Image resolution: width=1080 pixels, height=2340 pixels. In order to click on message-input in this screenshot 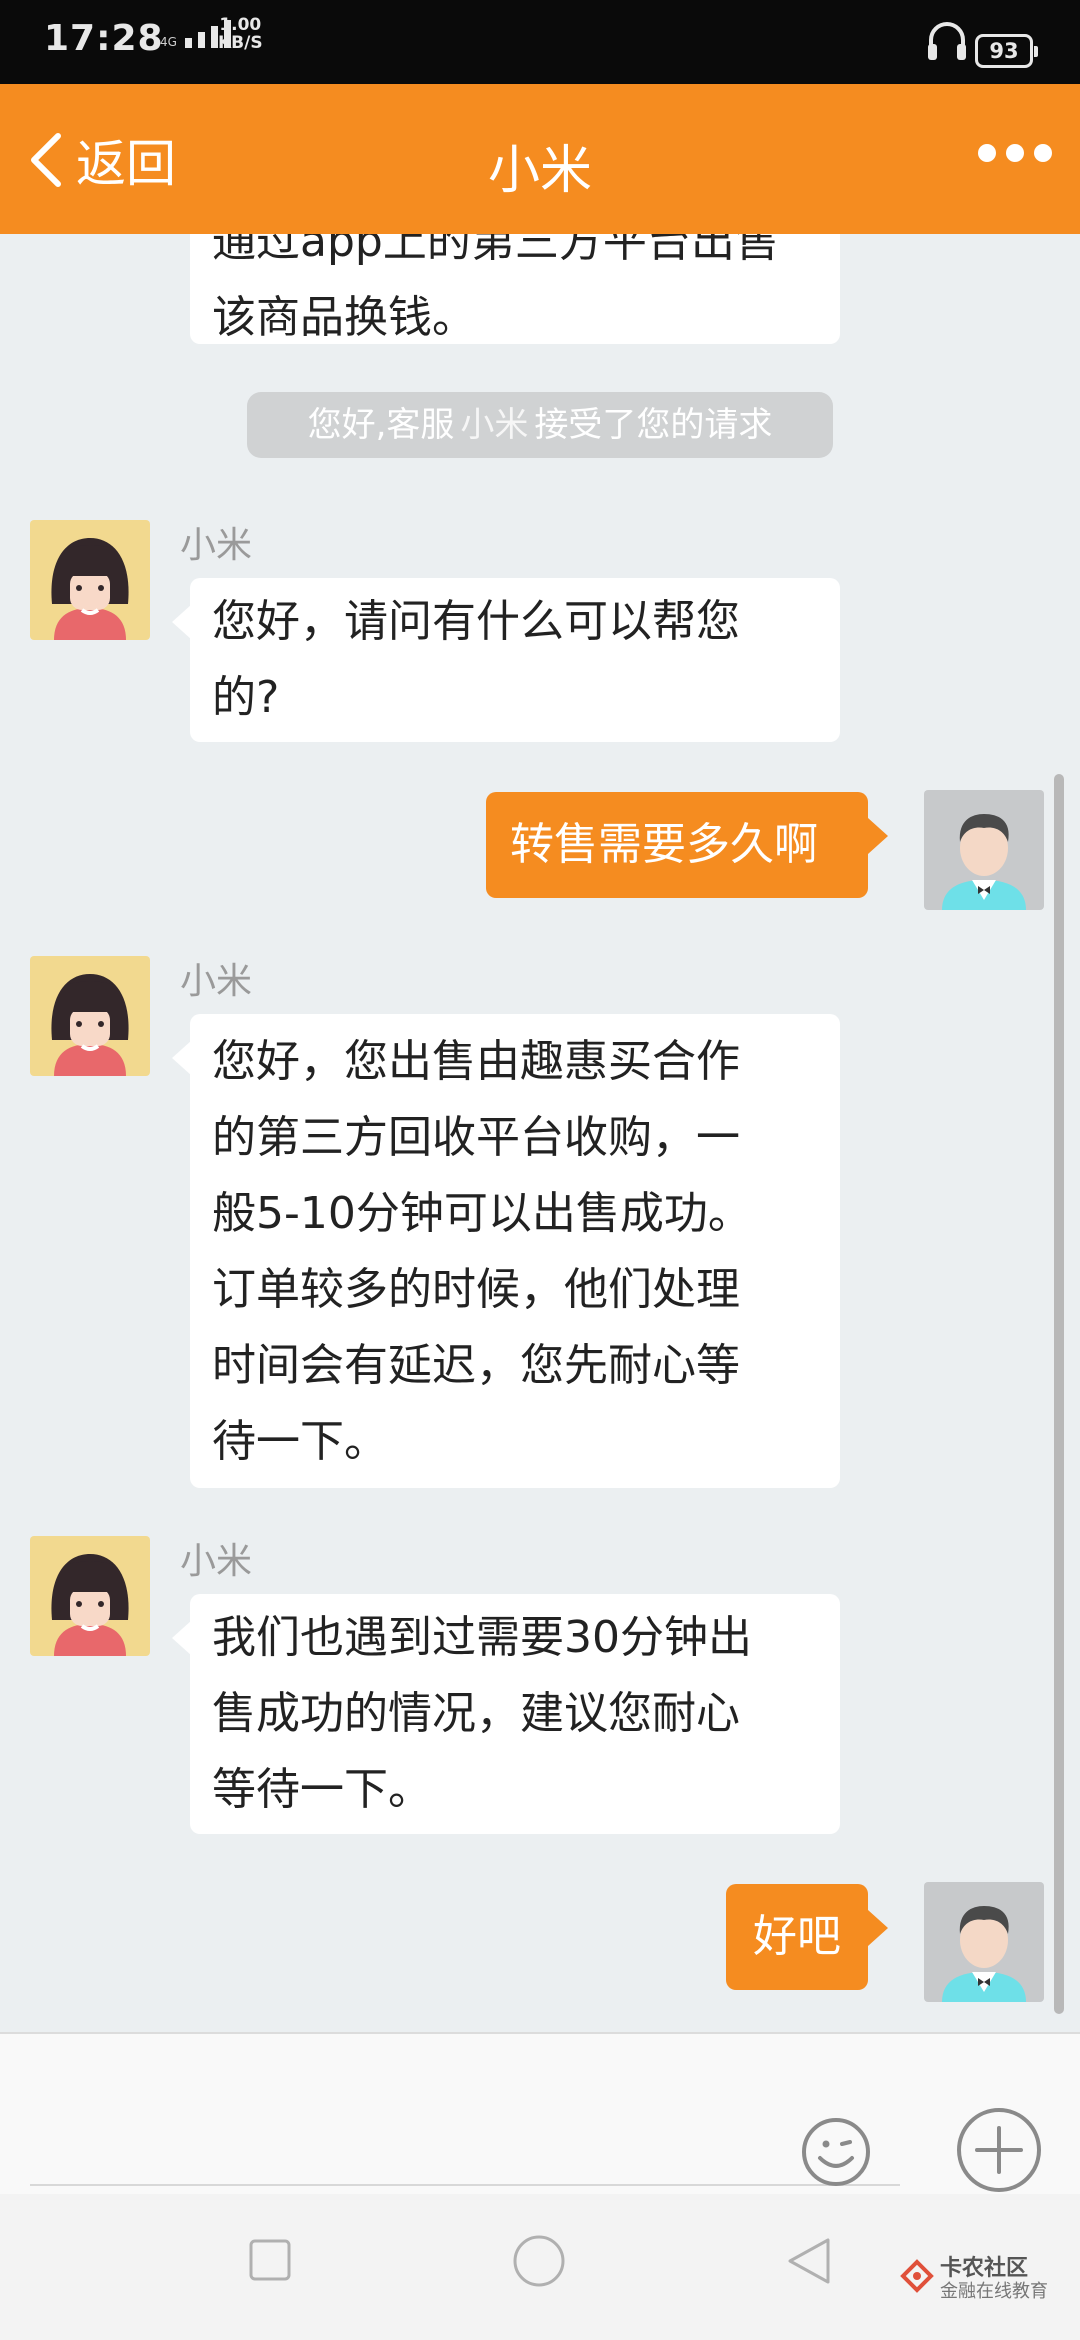, I will do `click(400, 2114)`.